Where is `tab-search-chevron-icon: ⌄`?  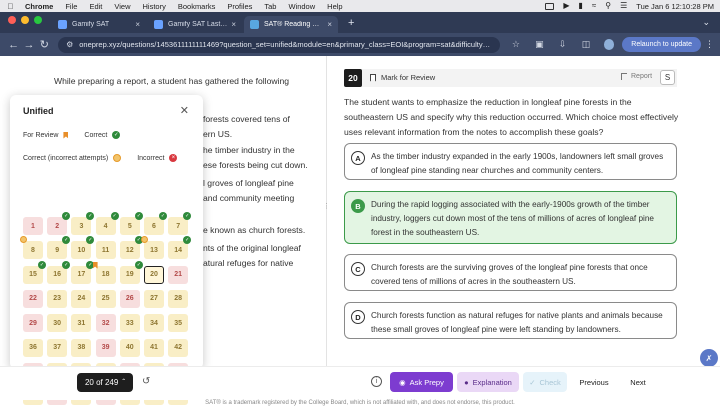 tab-search-chevron-icon: ⌄ is located at coordinates (706, 25).